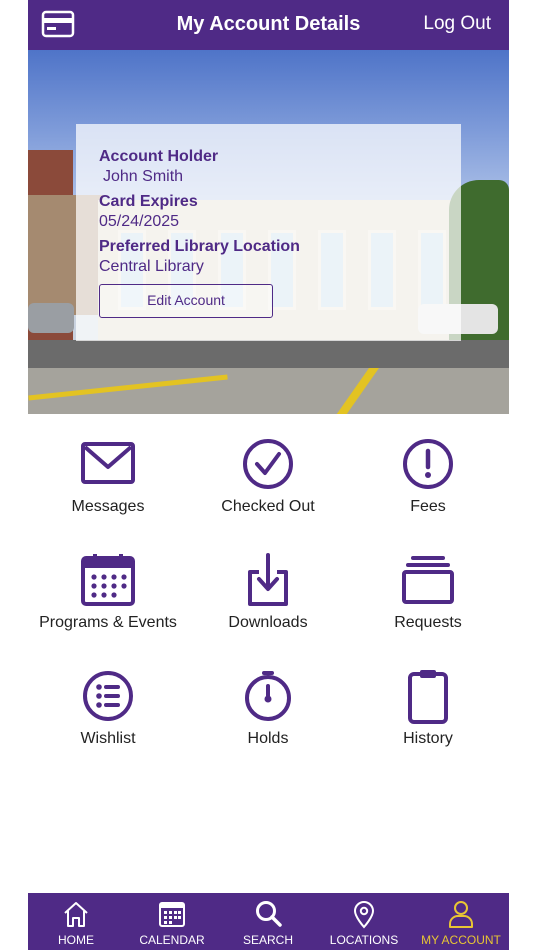 This screenshot has height=950, width=534. I want to click on preferred-location-value: Central Library, so click(151, 266).